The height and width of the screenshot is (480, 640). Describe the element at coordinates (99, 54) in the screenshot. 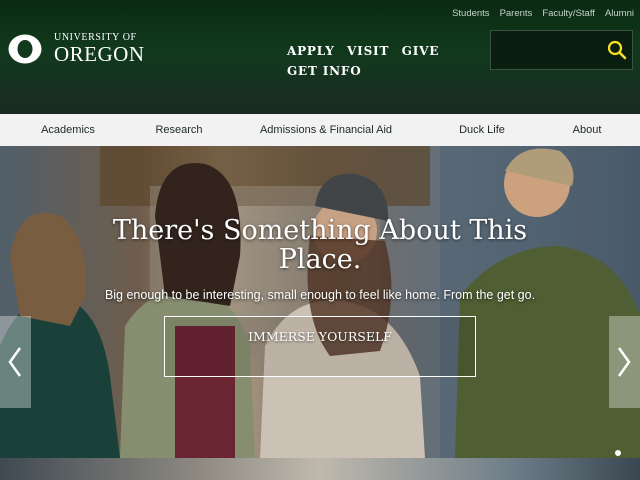

I see `wordmark-line2: OREGON` at that location.